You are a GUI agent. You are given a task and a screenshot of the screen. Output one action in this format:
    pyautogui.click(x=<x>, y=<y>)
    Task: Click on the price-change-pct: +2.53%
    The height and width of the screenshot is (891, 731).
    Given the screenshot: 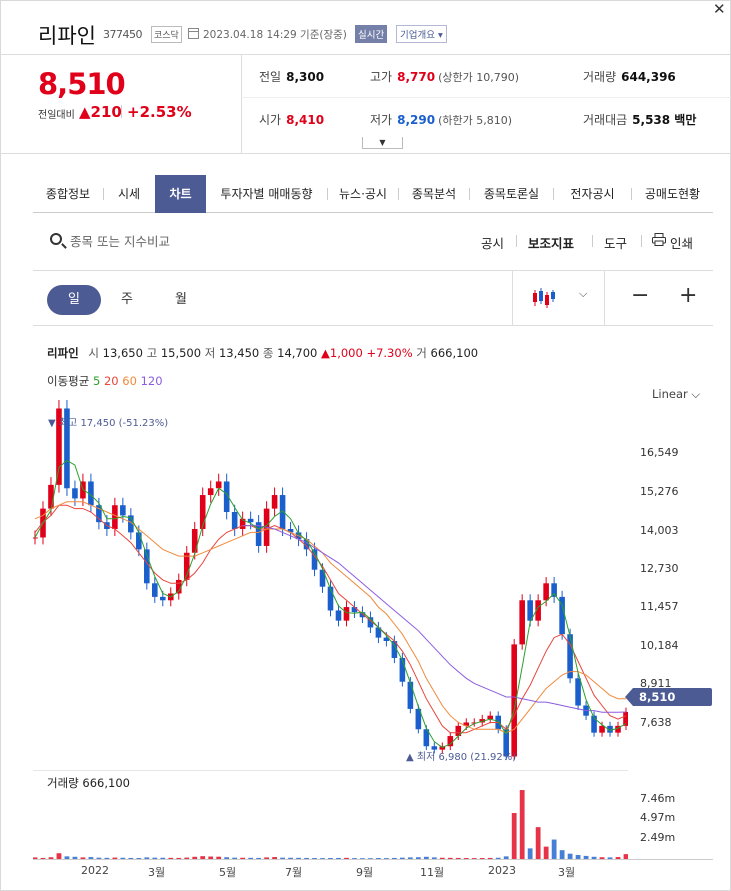 What is the action you would take?
    pyautogui.click(x=159, y=112)
    